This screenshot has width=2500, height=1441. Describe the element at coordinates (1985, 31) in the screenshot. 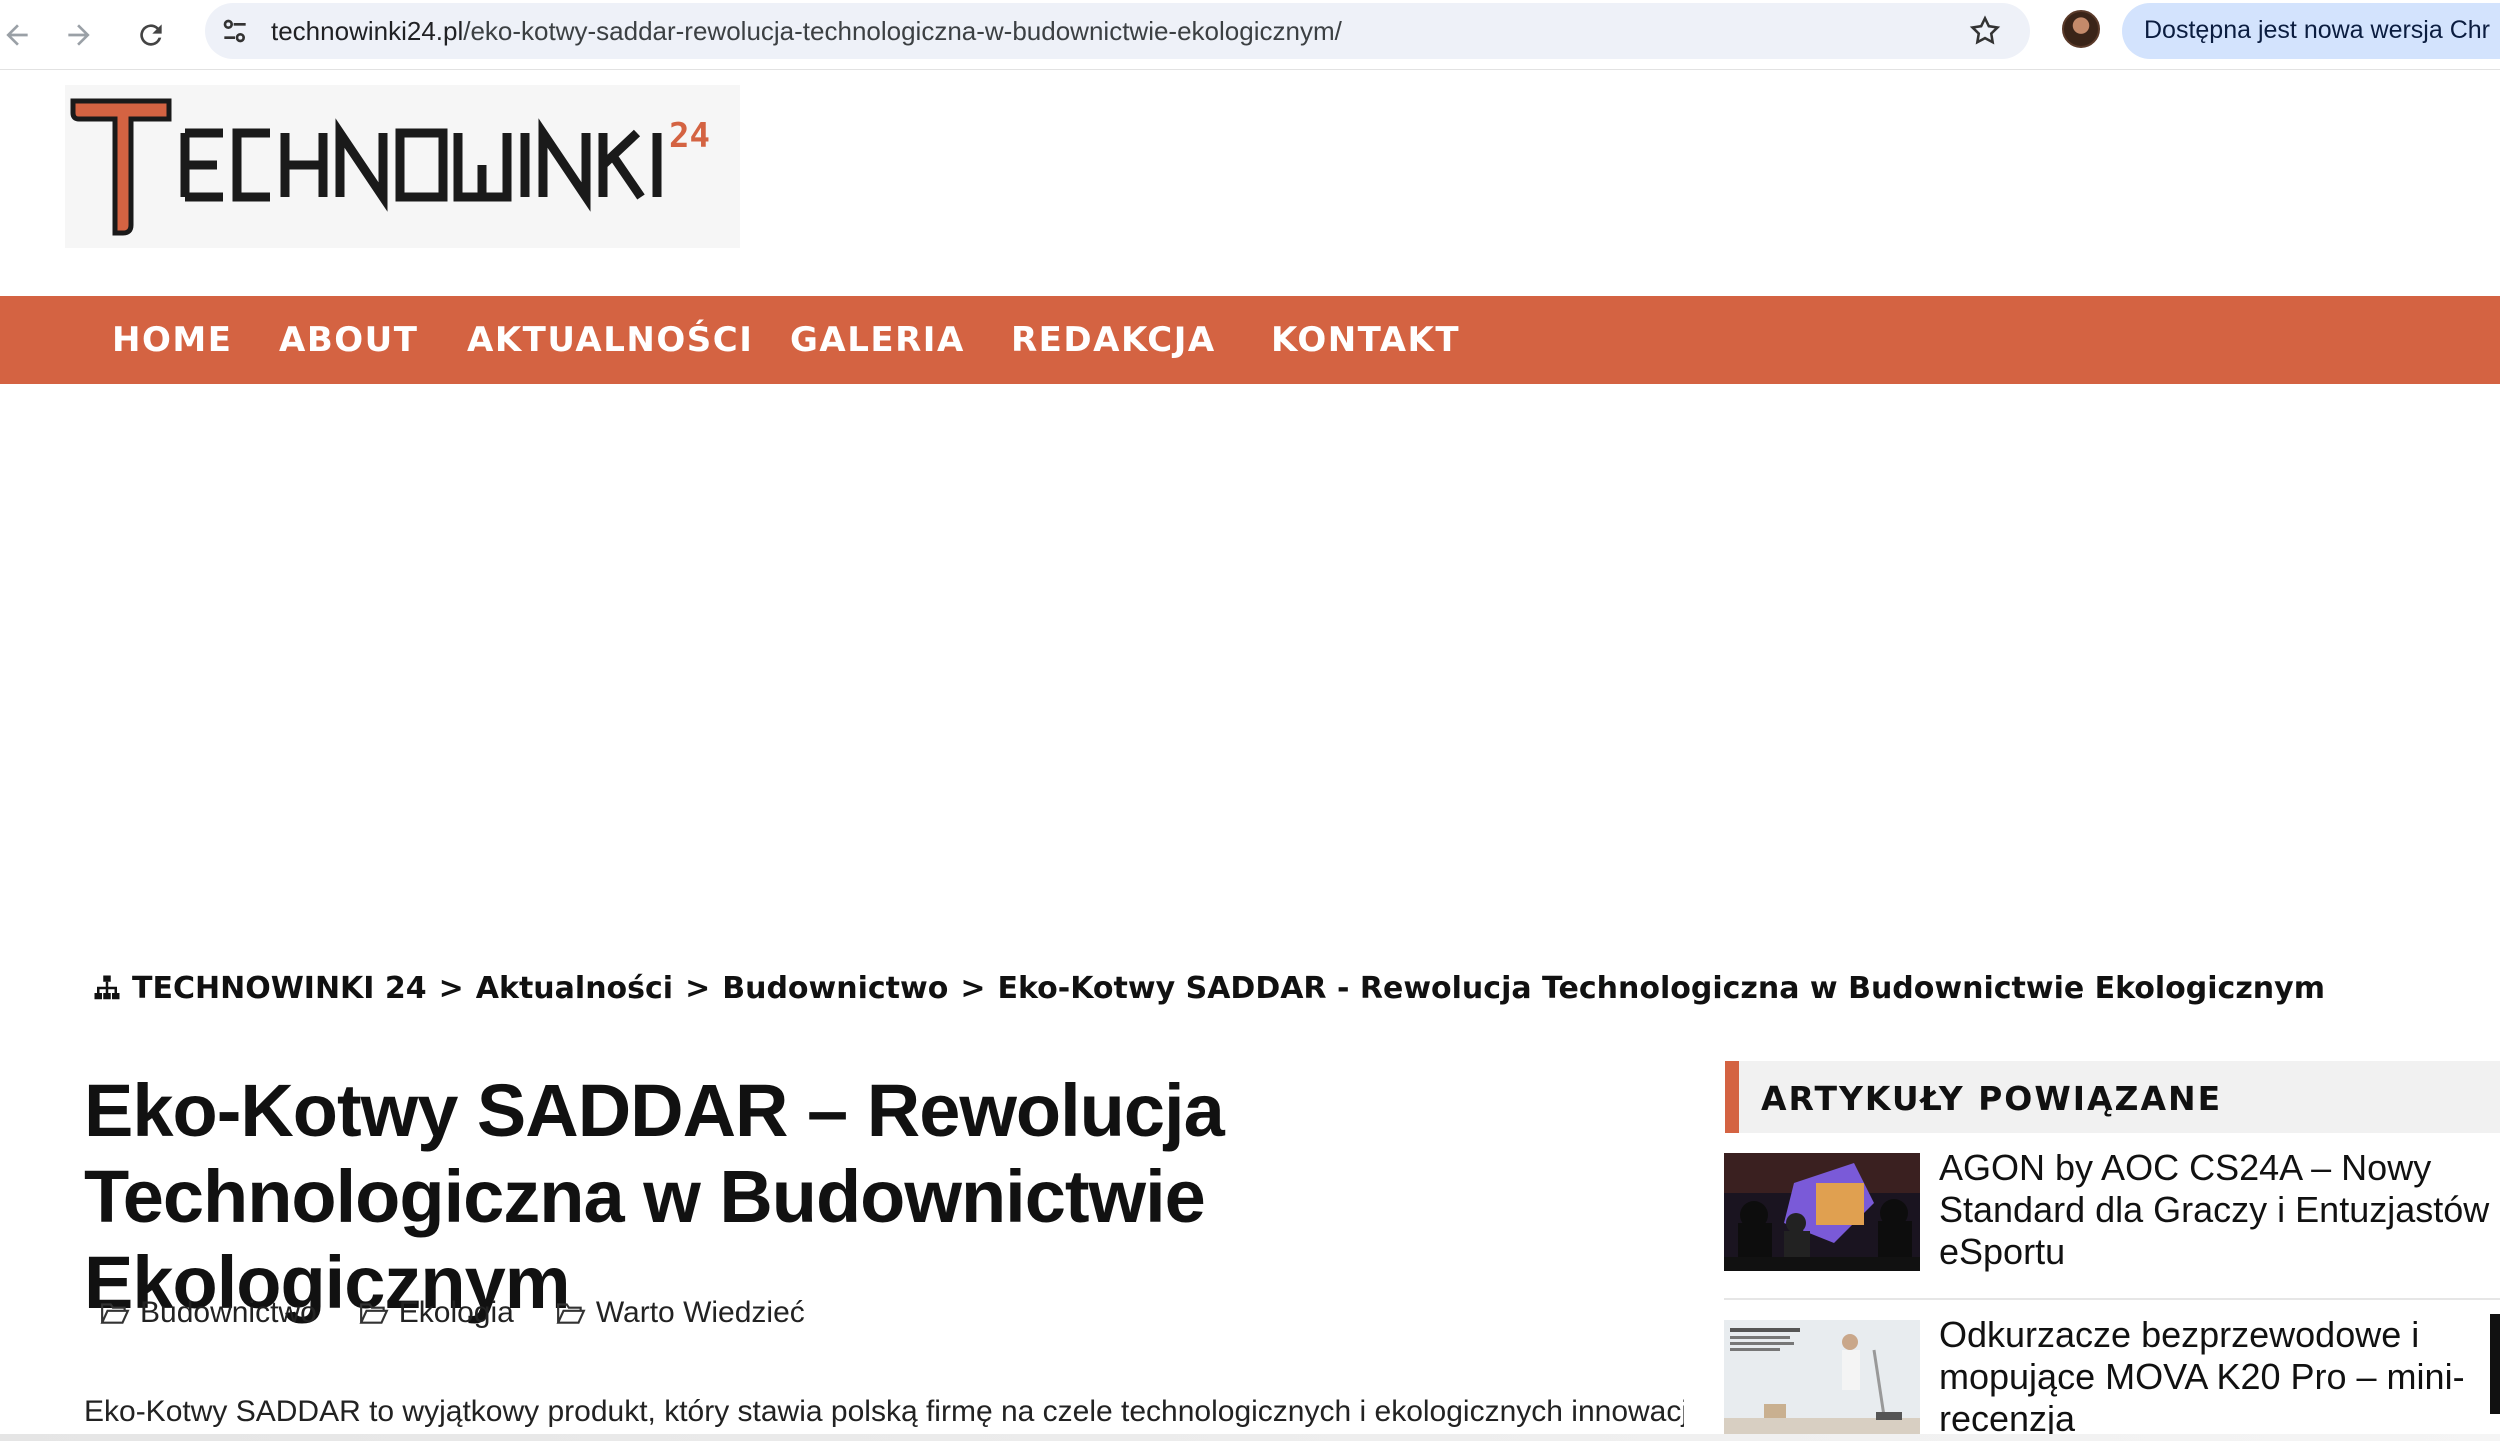

I see `bookmark-star-icon` at that location.